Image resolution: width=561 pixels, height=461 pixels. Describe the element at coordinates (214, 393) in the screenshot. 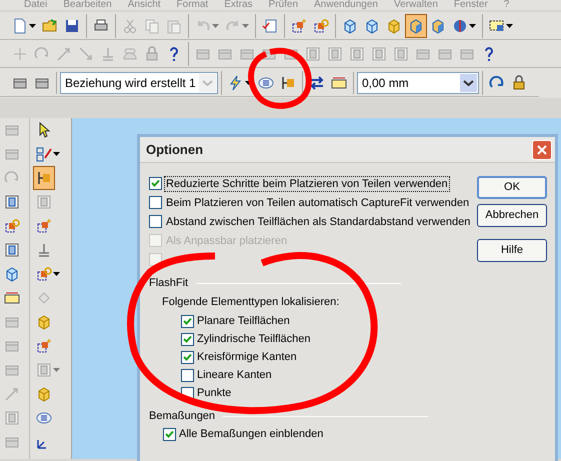

I see `checkbox-label: Punkte` at that location.